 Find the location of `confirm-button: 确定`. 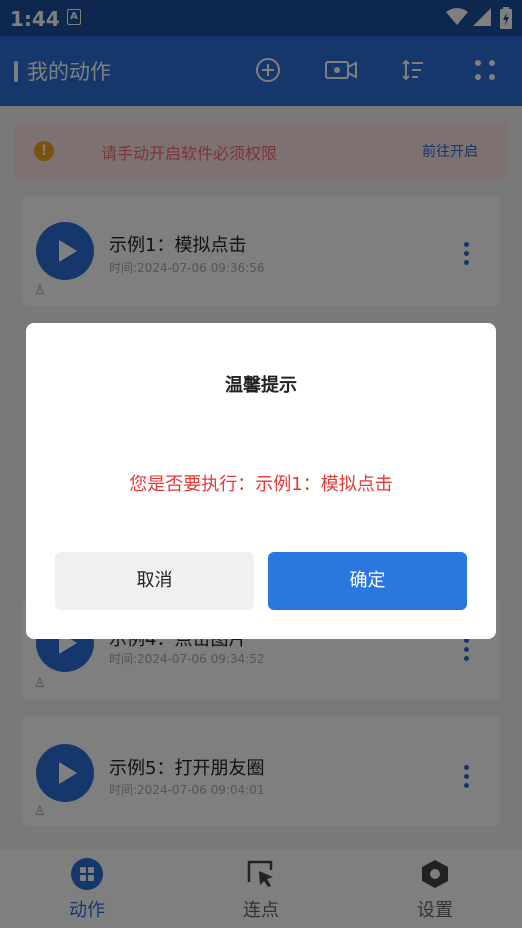

confirm-button: 确定 is located at coordinates (367, 581).